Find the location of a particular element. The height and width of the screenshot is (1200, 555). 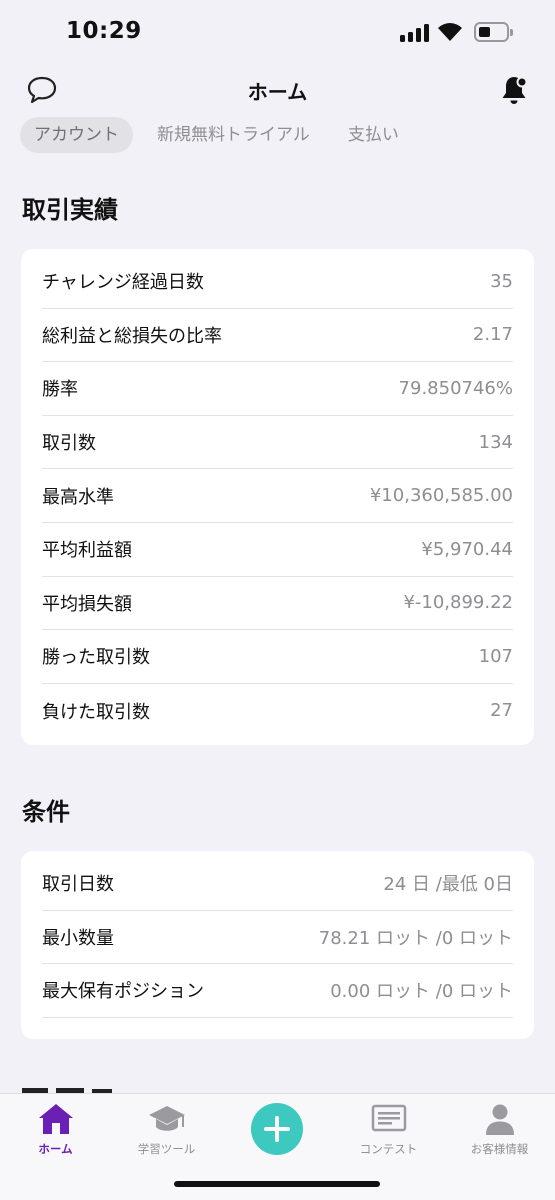

stat-row: チャレンジ経過日数 35 is located at coordinates (277, 282).